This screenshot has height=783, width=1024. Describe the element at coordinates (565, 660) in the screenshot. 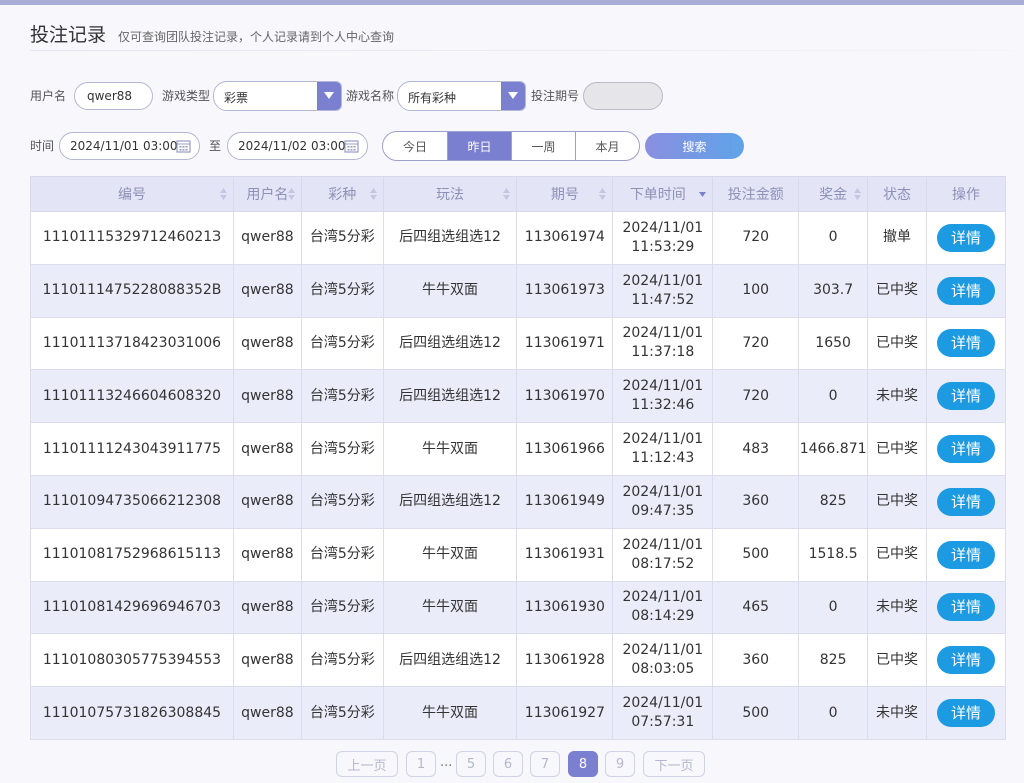

I see `cell-issue: 113061928` at that location.